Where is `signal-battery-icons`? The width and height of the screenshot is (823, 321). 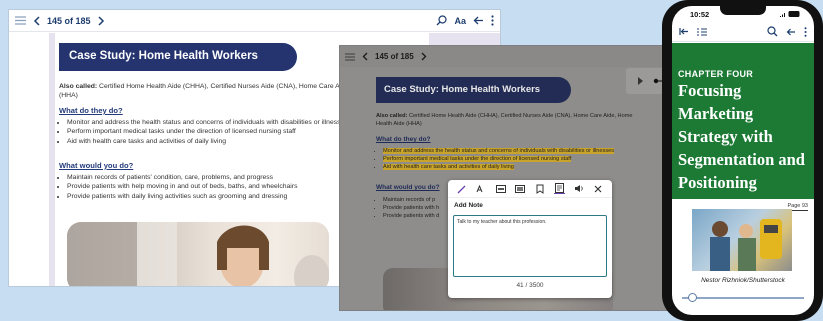 signal-battery-icons is located at coordinates (791, 14).